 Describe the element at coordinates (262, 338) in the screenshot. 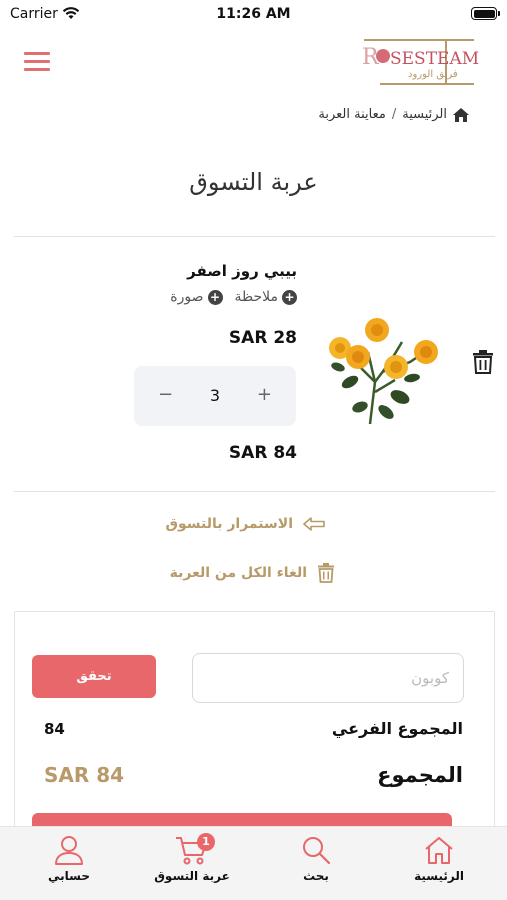

I see `unit-price: SAR 28` at that location.